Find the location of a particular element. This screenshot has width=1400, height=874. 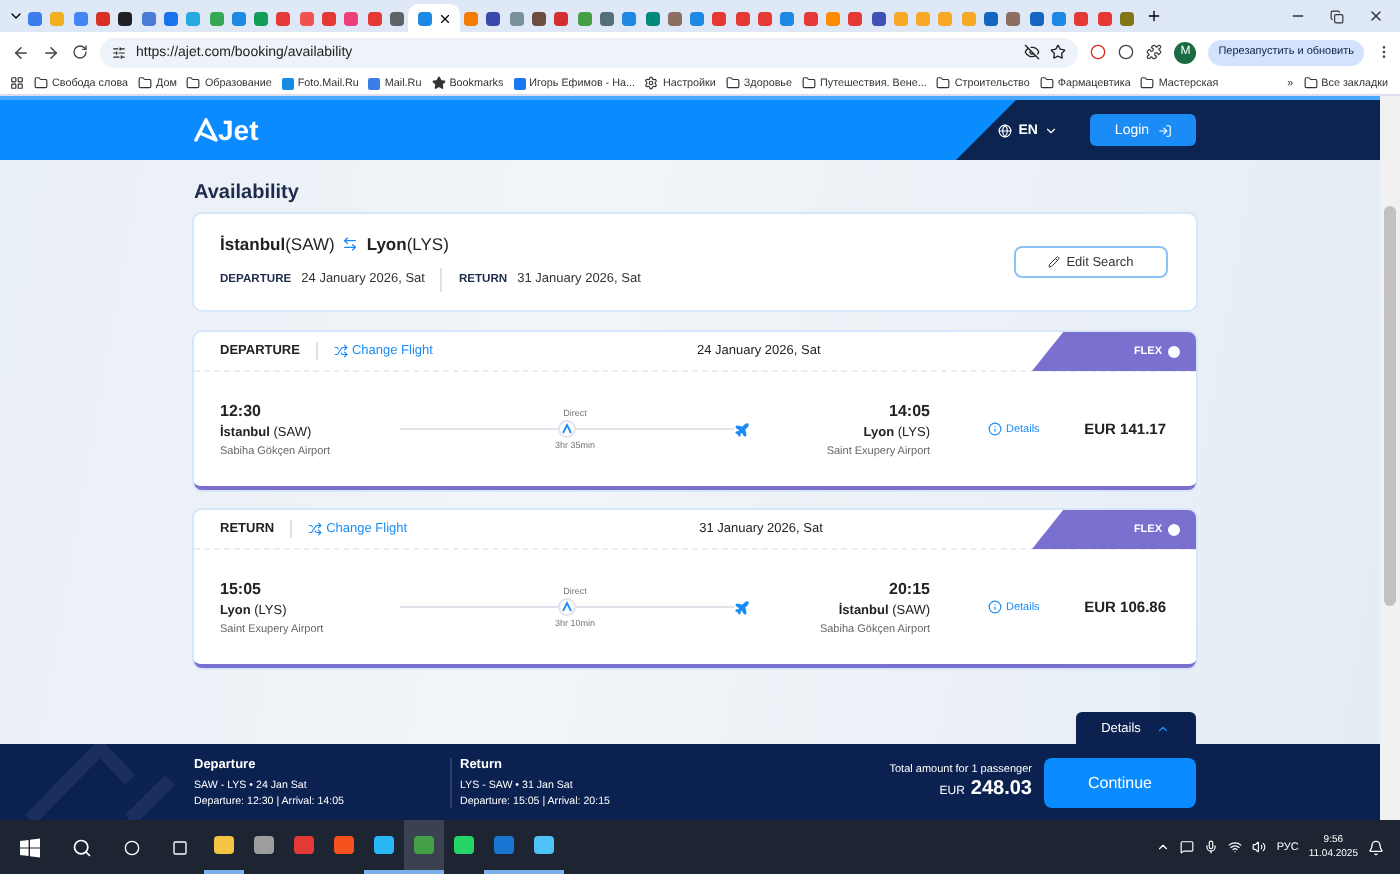

bookmark-star-icon is located at coordinates (1058, 52).